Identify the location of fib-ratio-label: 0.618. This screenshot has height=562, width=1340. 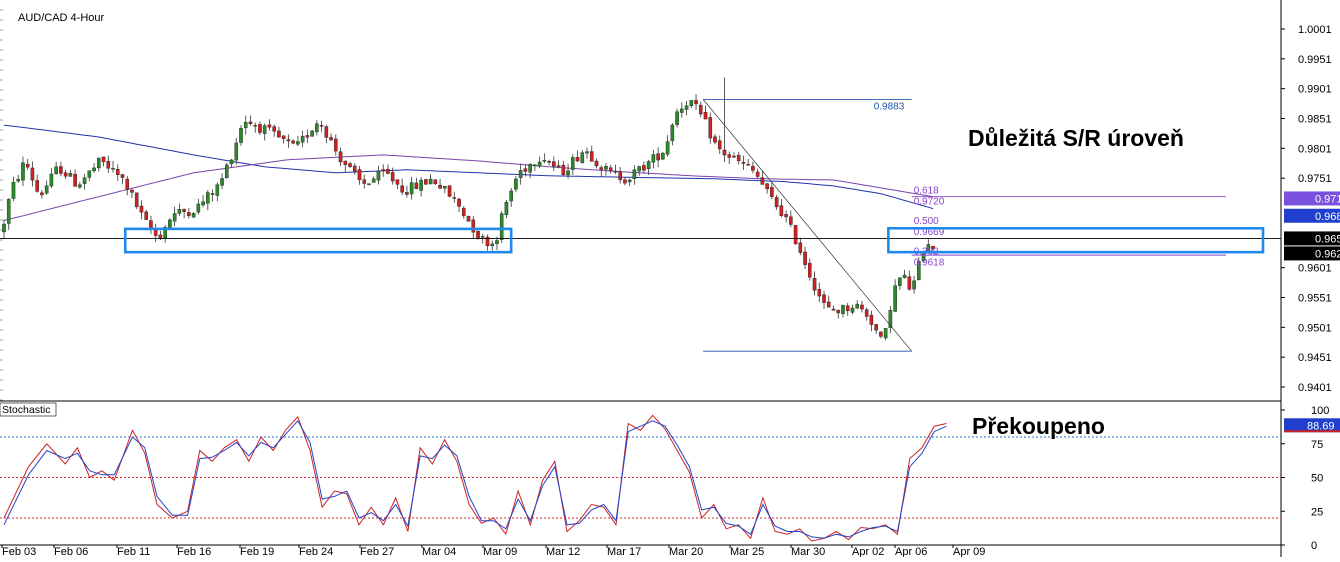
(926, 191).